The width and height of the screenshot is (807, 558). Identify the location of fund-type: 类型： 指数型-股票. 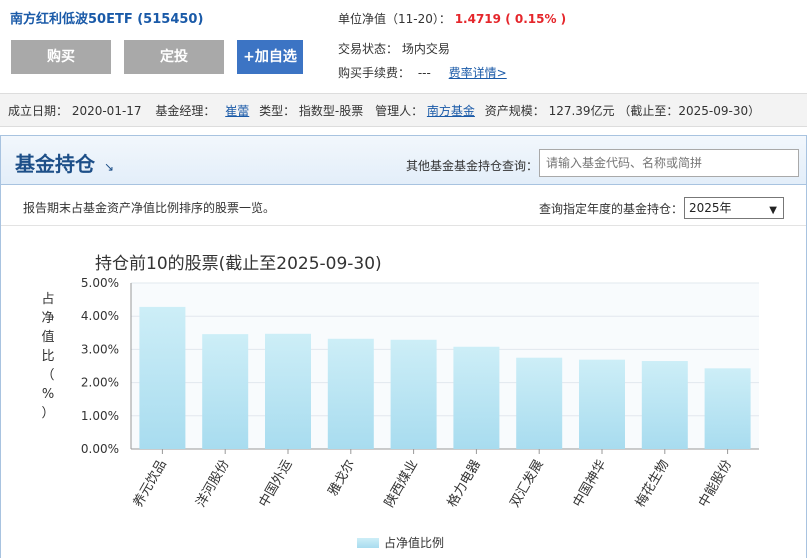
(311, 111).